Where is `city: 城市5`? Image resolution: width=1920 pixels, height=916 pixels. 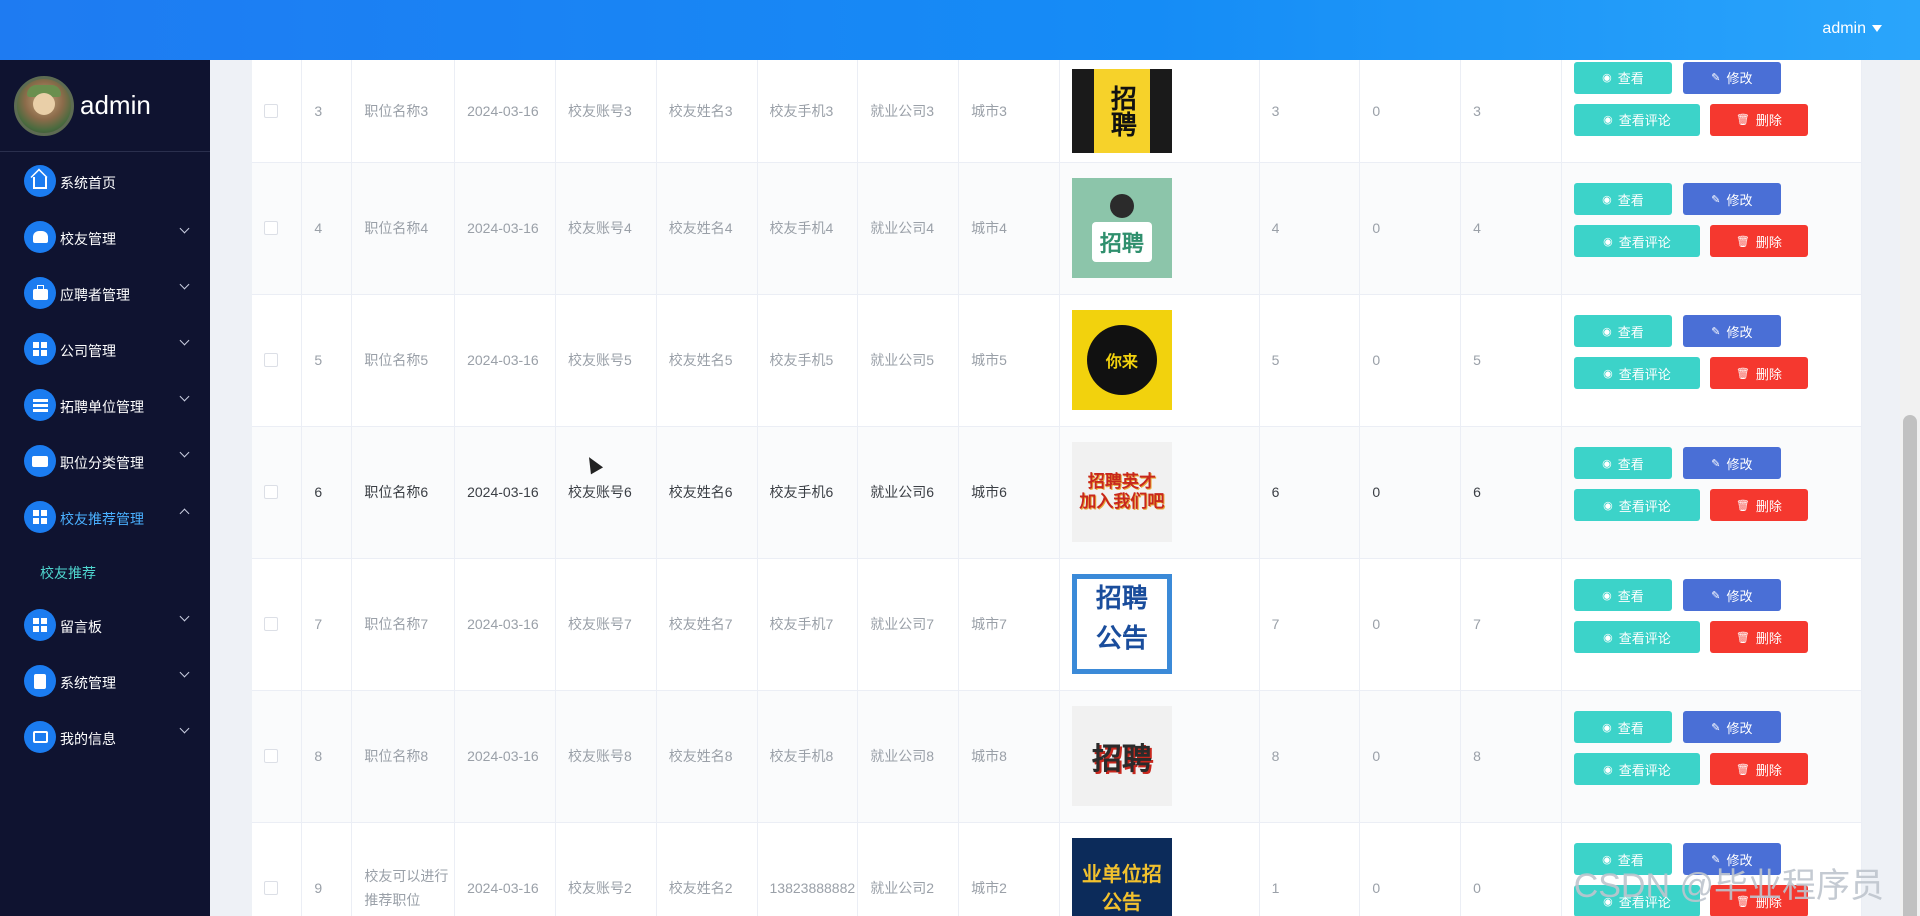
city: 城市5 is located at coordinates (1009, 360).